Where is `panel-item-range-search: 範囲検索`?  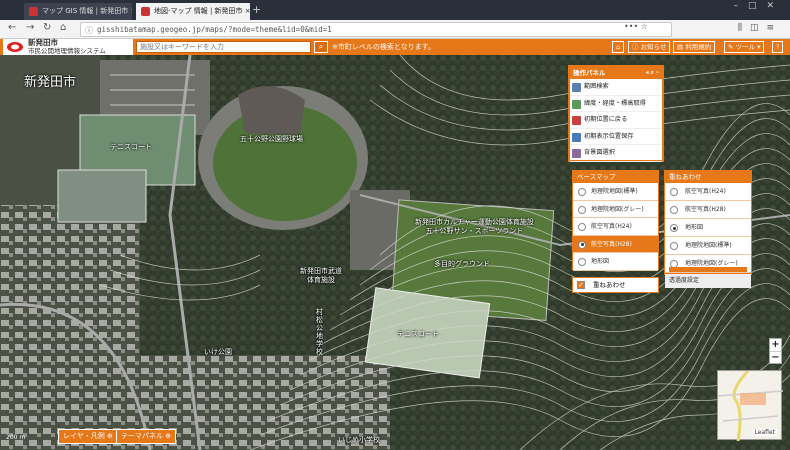
panel-item-range-search: 範囲検索 is located at coordinates (616, 87).